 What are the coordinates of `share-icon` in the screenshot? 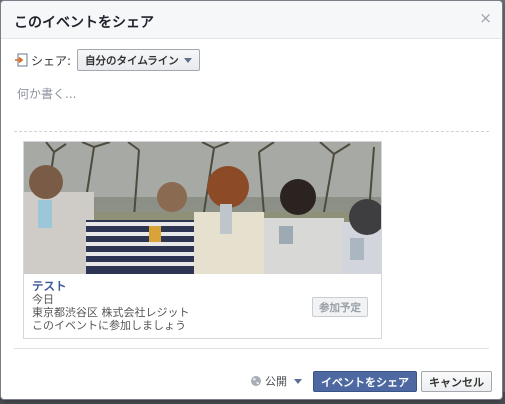 It's located at (21, 60).